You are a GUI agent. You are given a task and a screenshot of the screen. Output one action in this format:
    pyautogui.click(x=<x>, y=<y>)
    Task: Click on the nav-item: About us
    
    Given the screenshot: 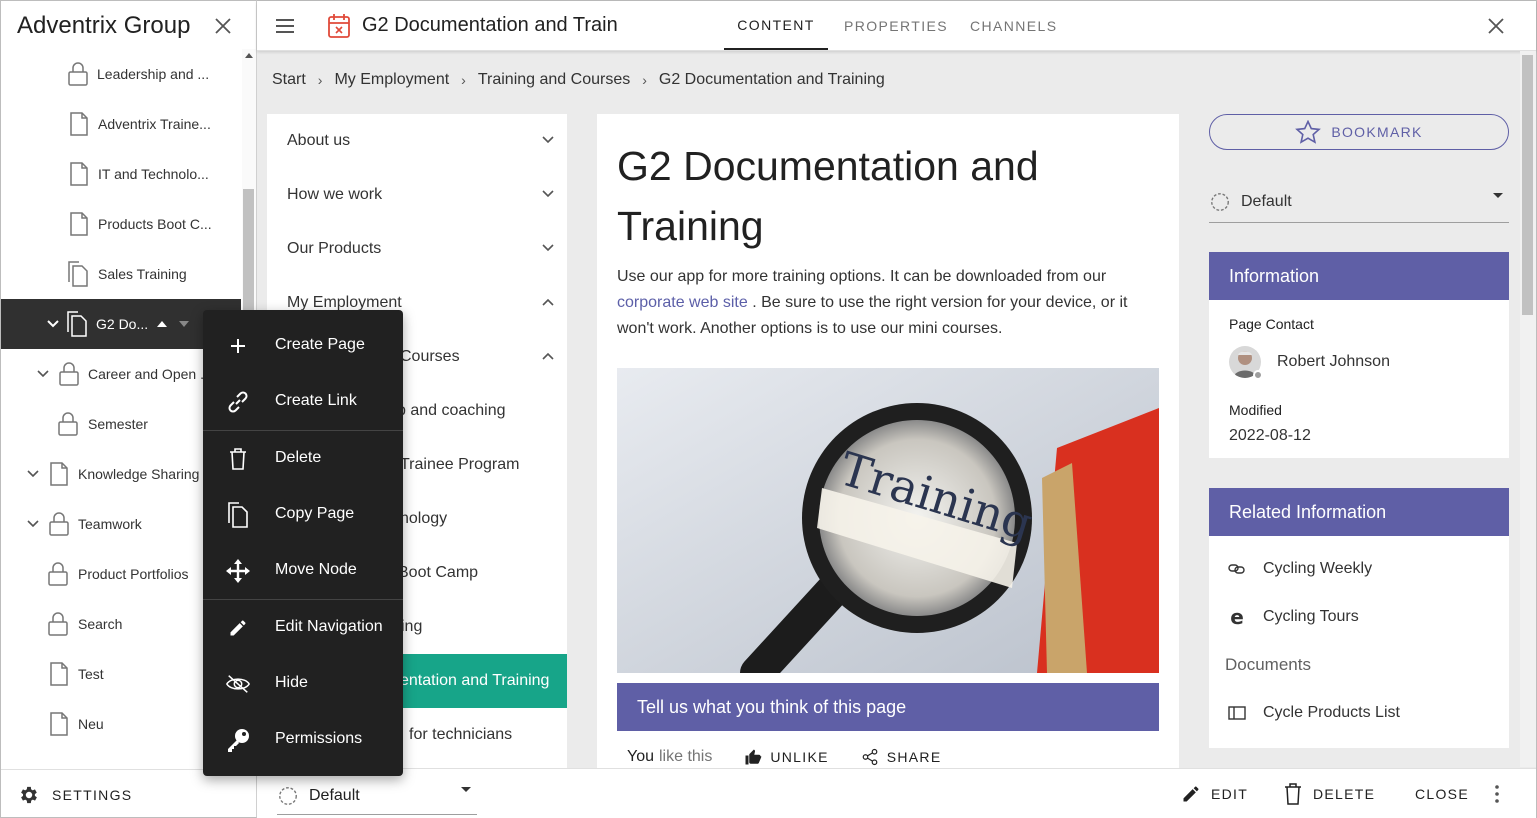 What is the action you would take?
    pyautogui.click(x=417, y=141)
    